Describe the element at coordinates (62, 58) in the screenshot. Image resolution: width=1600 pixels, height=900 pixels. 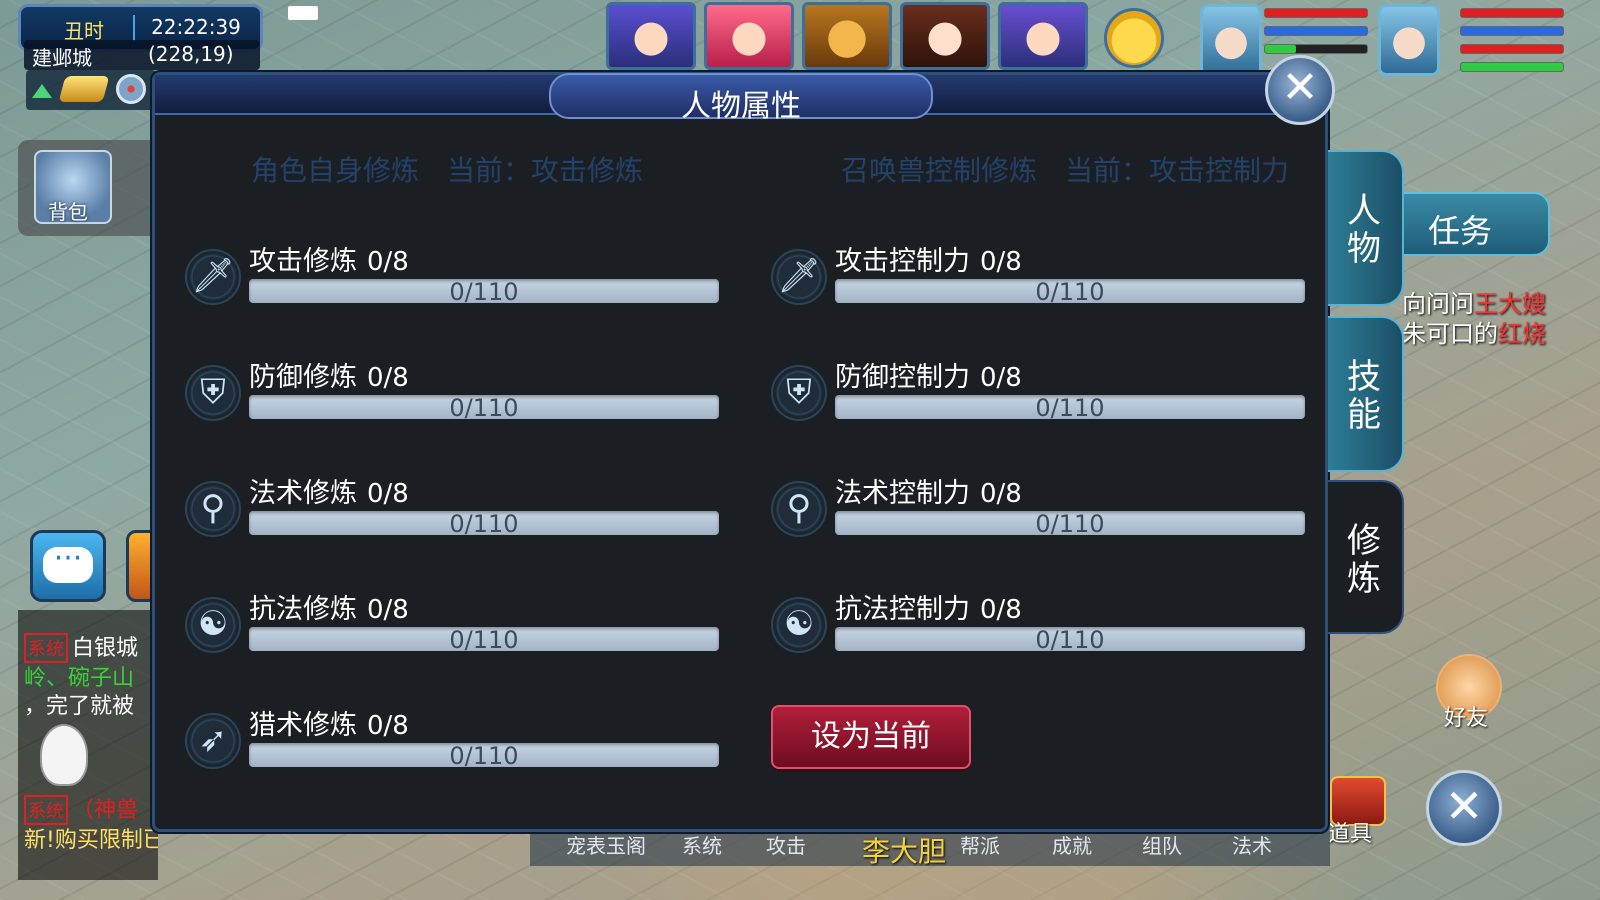
I see `map-name: 建邺城` at that location.